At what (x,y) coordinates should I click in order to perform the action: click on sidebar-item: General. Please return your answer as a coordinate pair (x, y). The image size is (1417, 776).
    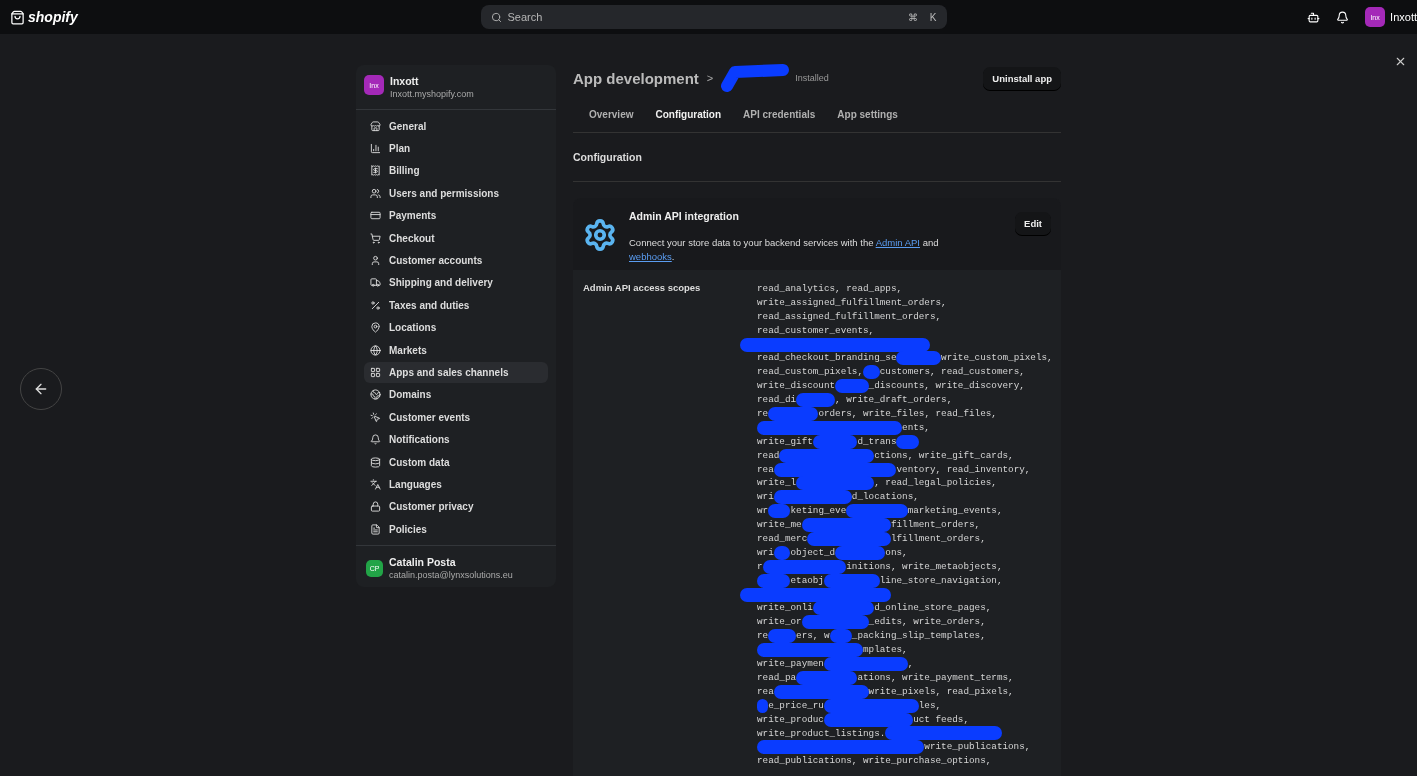
    Looking at the image, I should click on (456, 126).